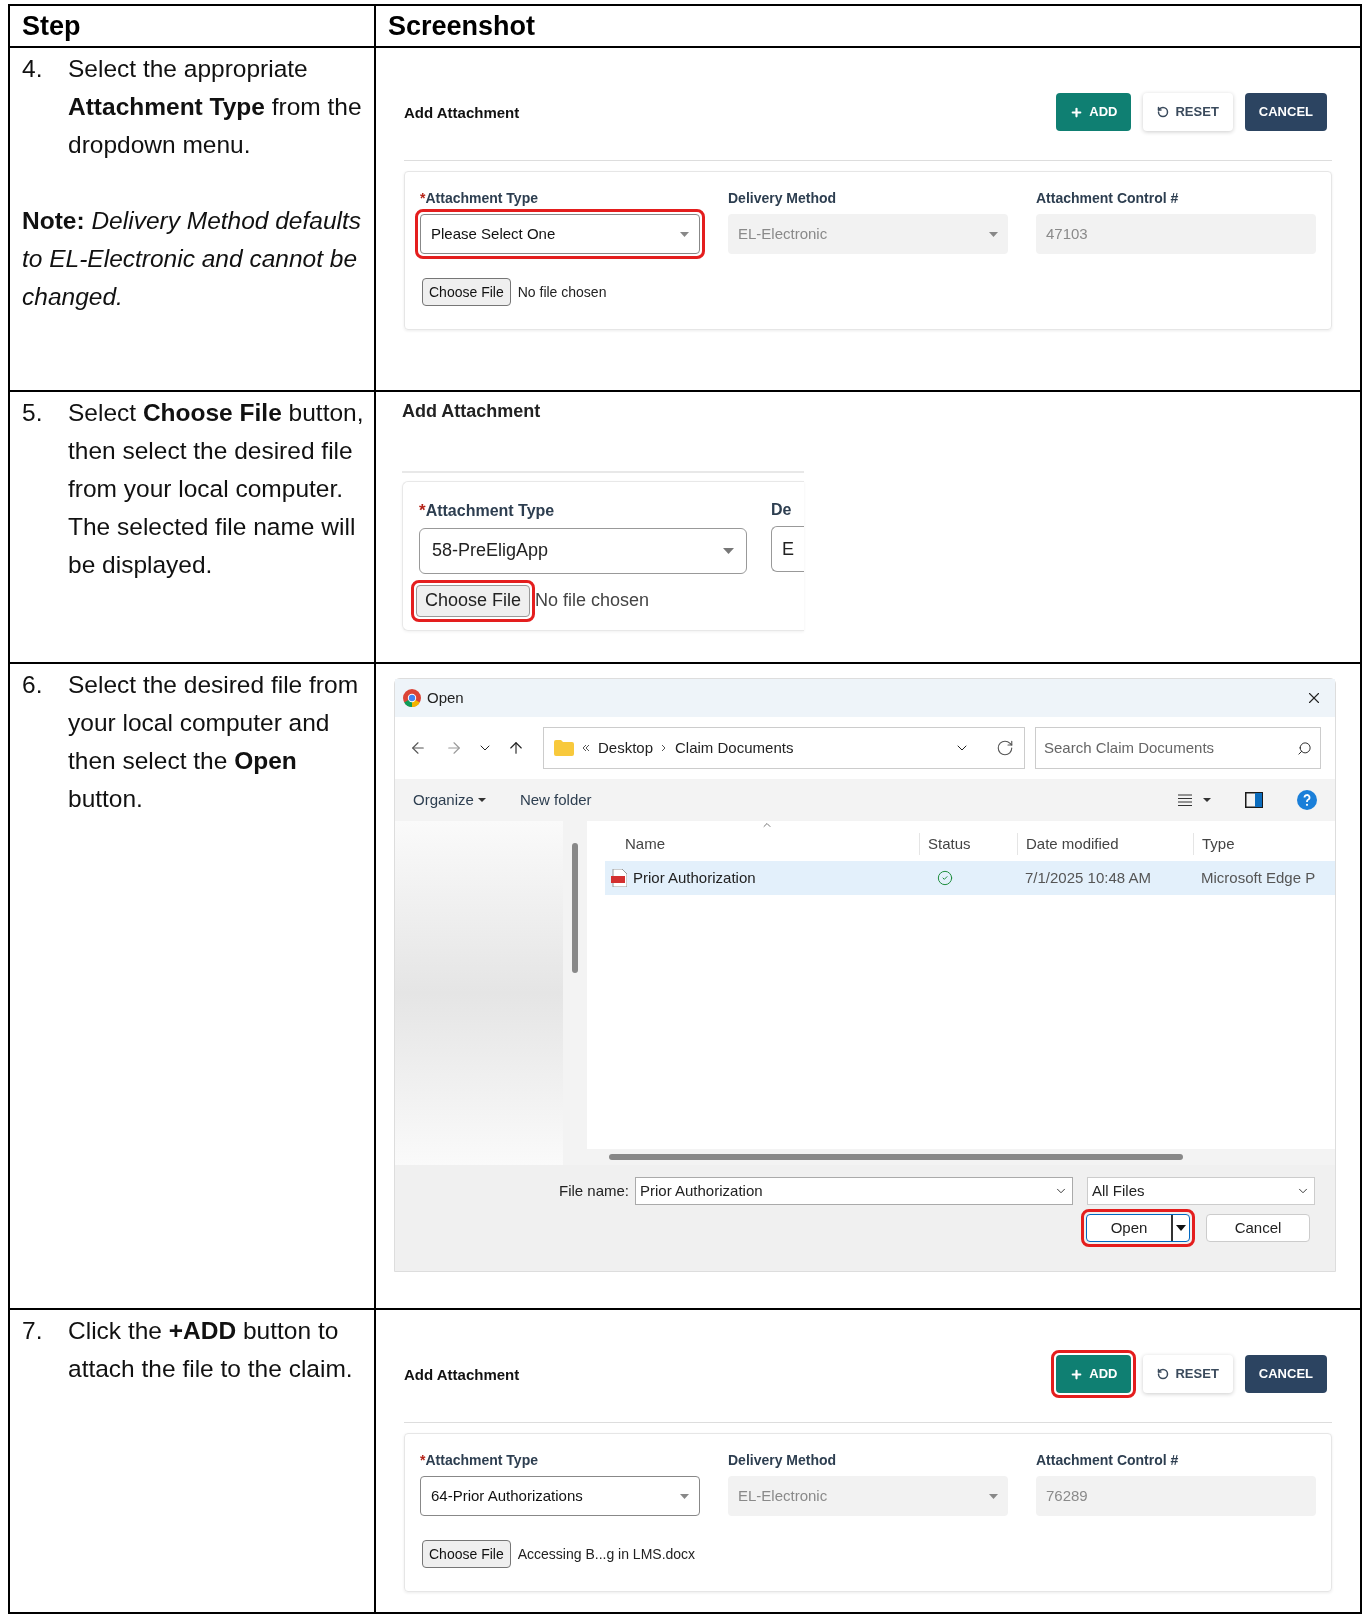 The width and height of the screenshot is (1369, 1616). I want to click on step-instruction: Select Choose File button, then select the desired file from your local computer. The selected file name will be displayed., so click(216, 489).